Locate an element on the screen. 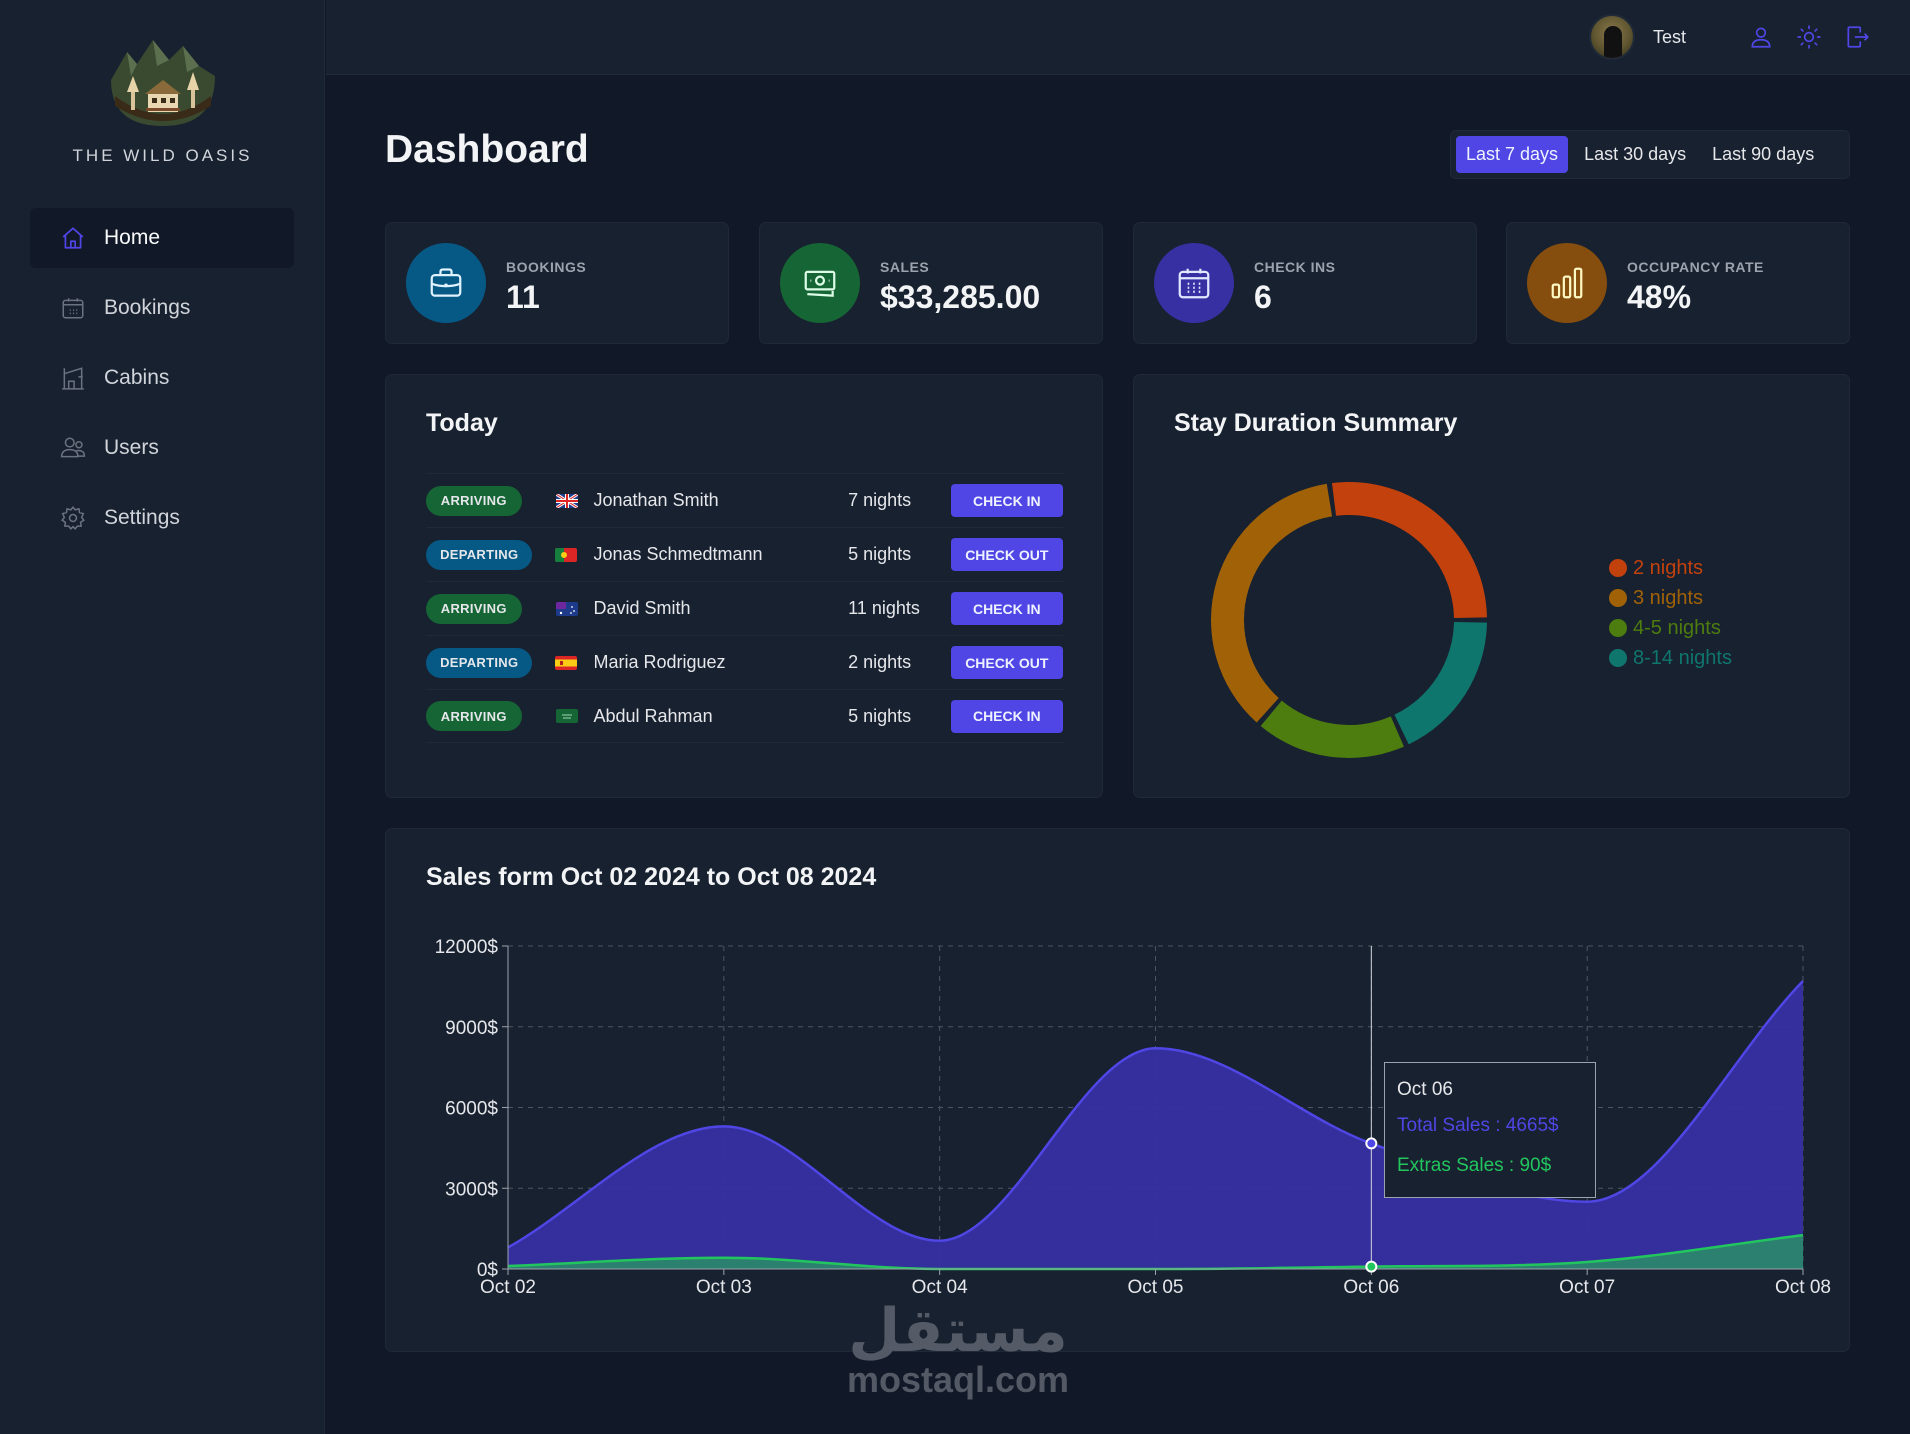 The height and width of the screenshot is (1434, 1910). stat-label: BOOKINGS is located at coordinates (546, 267).